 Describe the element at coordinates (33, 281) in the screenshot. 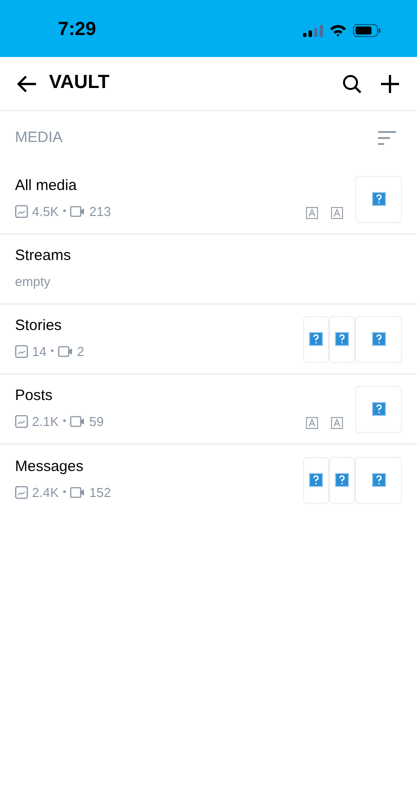

I see `empty-label: empty` at that location.